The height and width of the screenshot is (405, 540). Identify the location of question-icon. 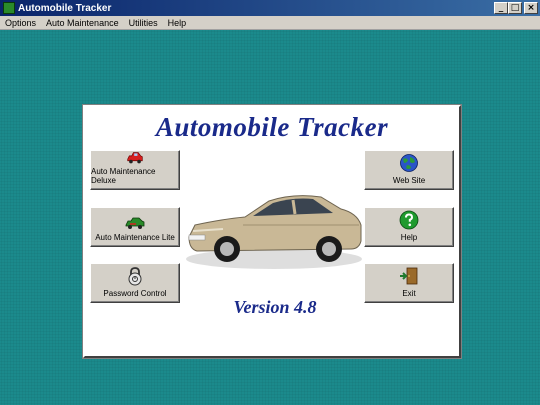
(409, 220).